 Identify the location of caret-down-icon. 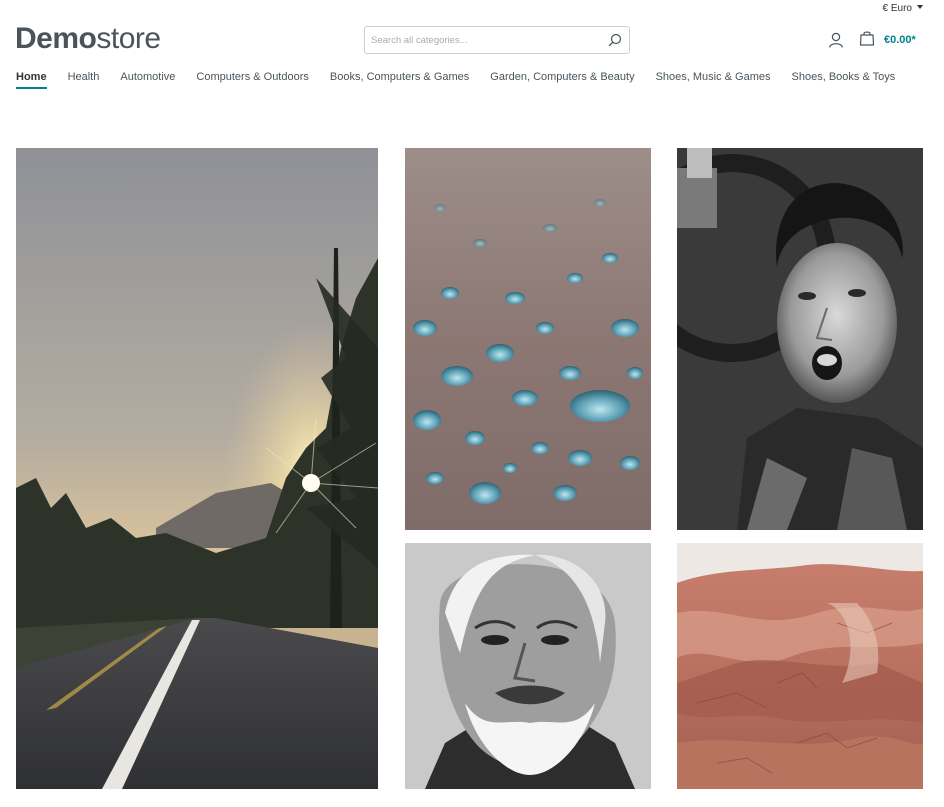
(920, 7).